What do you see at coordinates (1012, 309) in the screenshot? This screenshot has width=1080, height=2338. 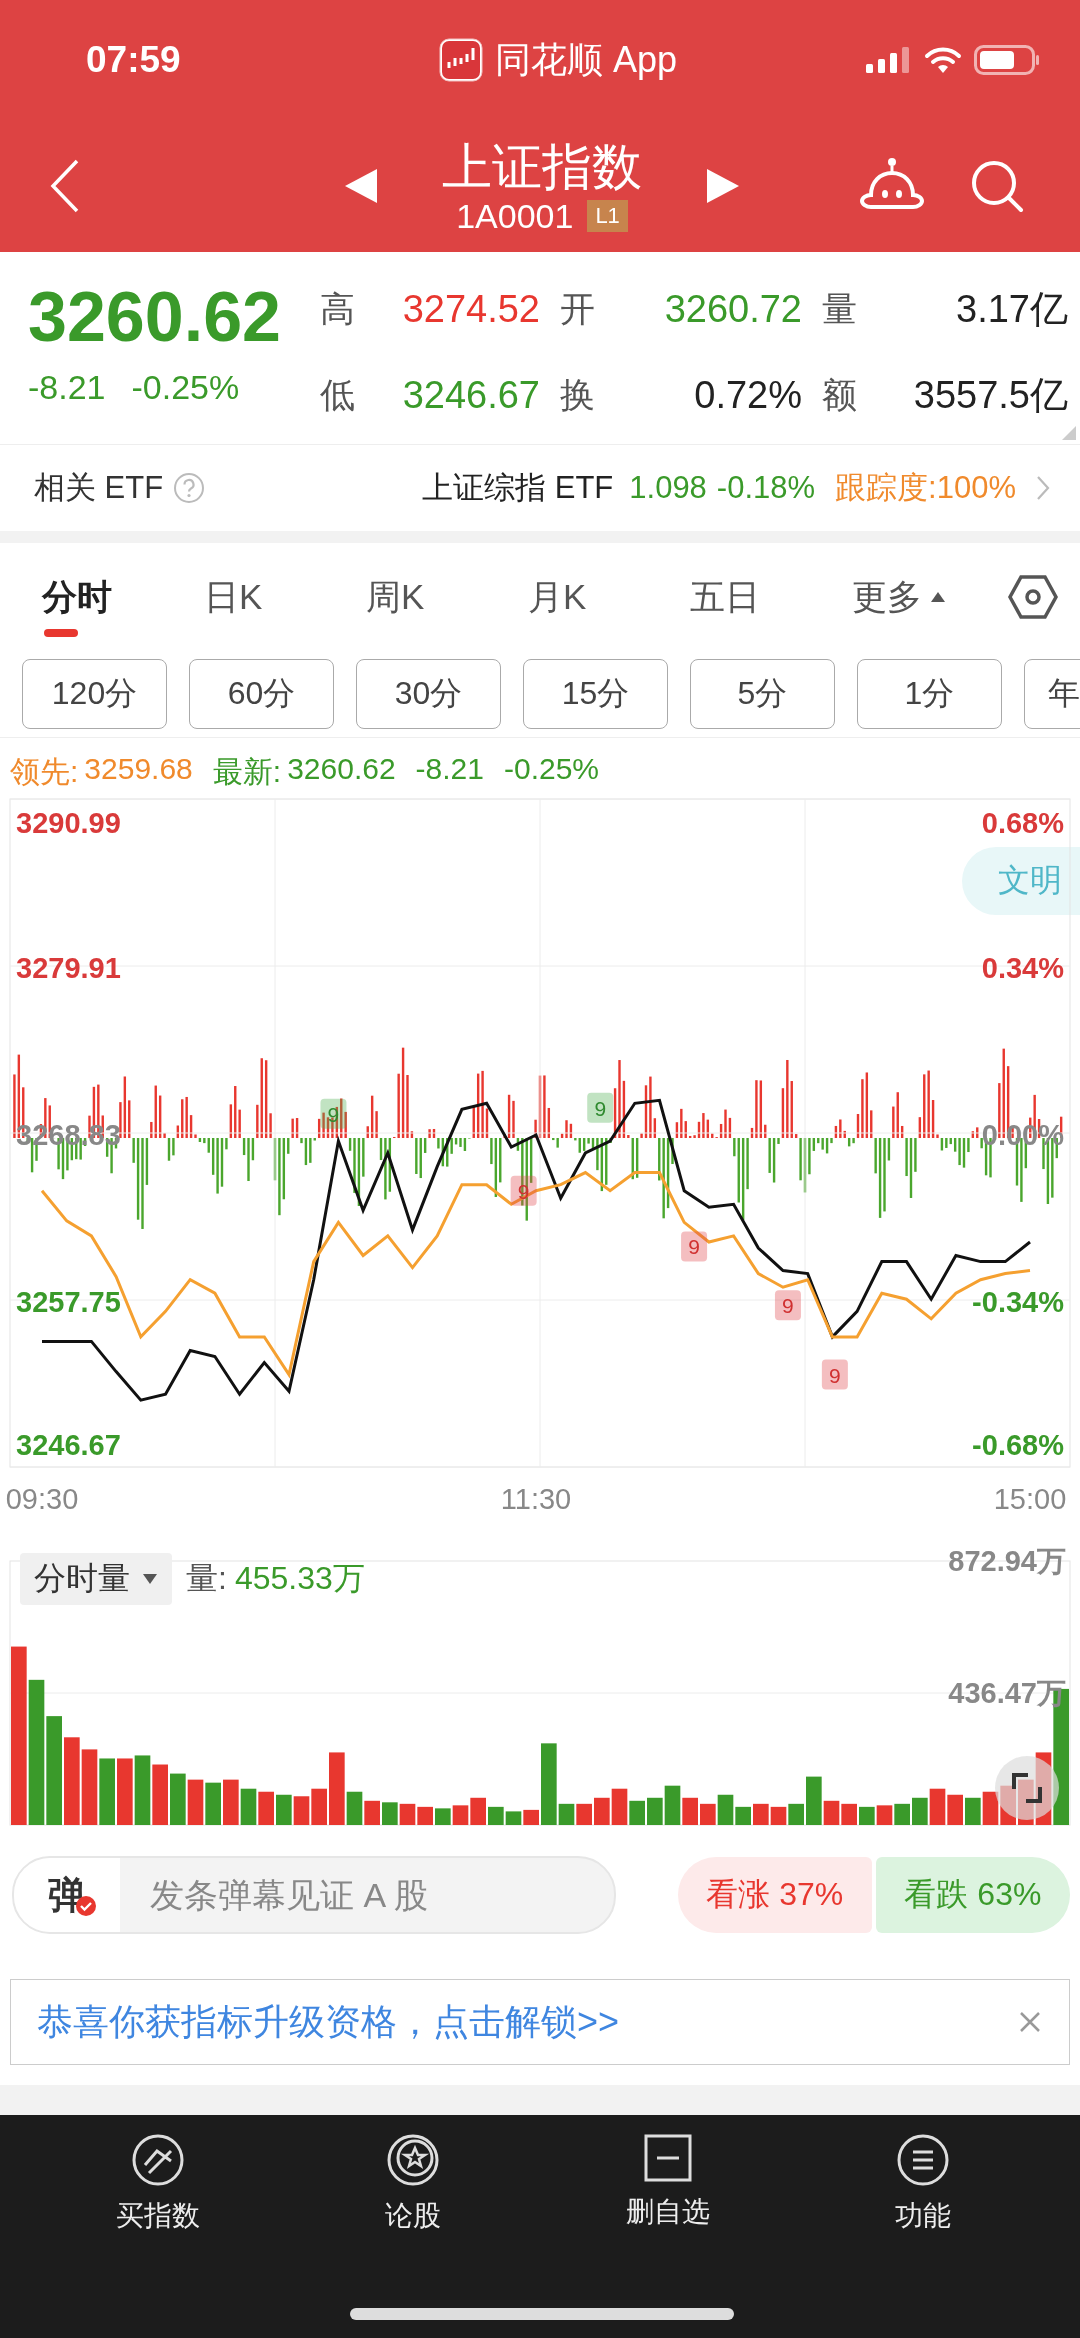 I see `stat-value: 3.17亿` at bounding box center [1012, 309].